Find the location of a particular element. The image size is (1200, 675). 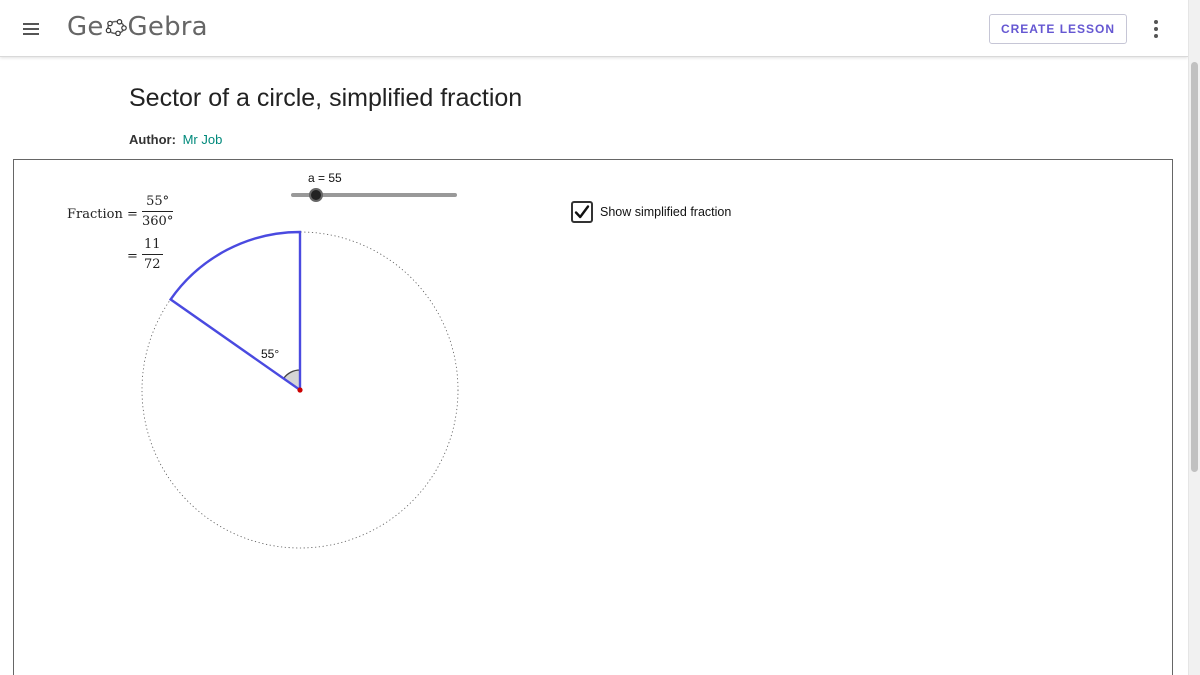

sector-outline is located at coordinates (235, 311).